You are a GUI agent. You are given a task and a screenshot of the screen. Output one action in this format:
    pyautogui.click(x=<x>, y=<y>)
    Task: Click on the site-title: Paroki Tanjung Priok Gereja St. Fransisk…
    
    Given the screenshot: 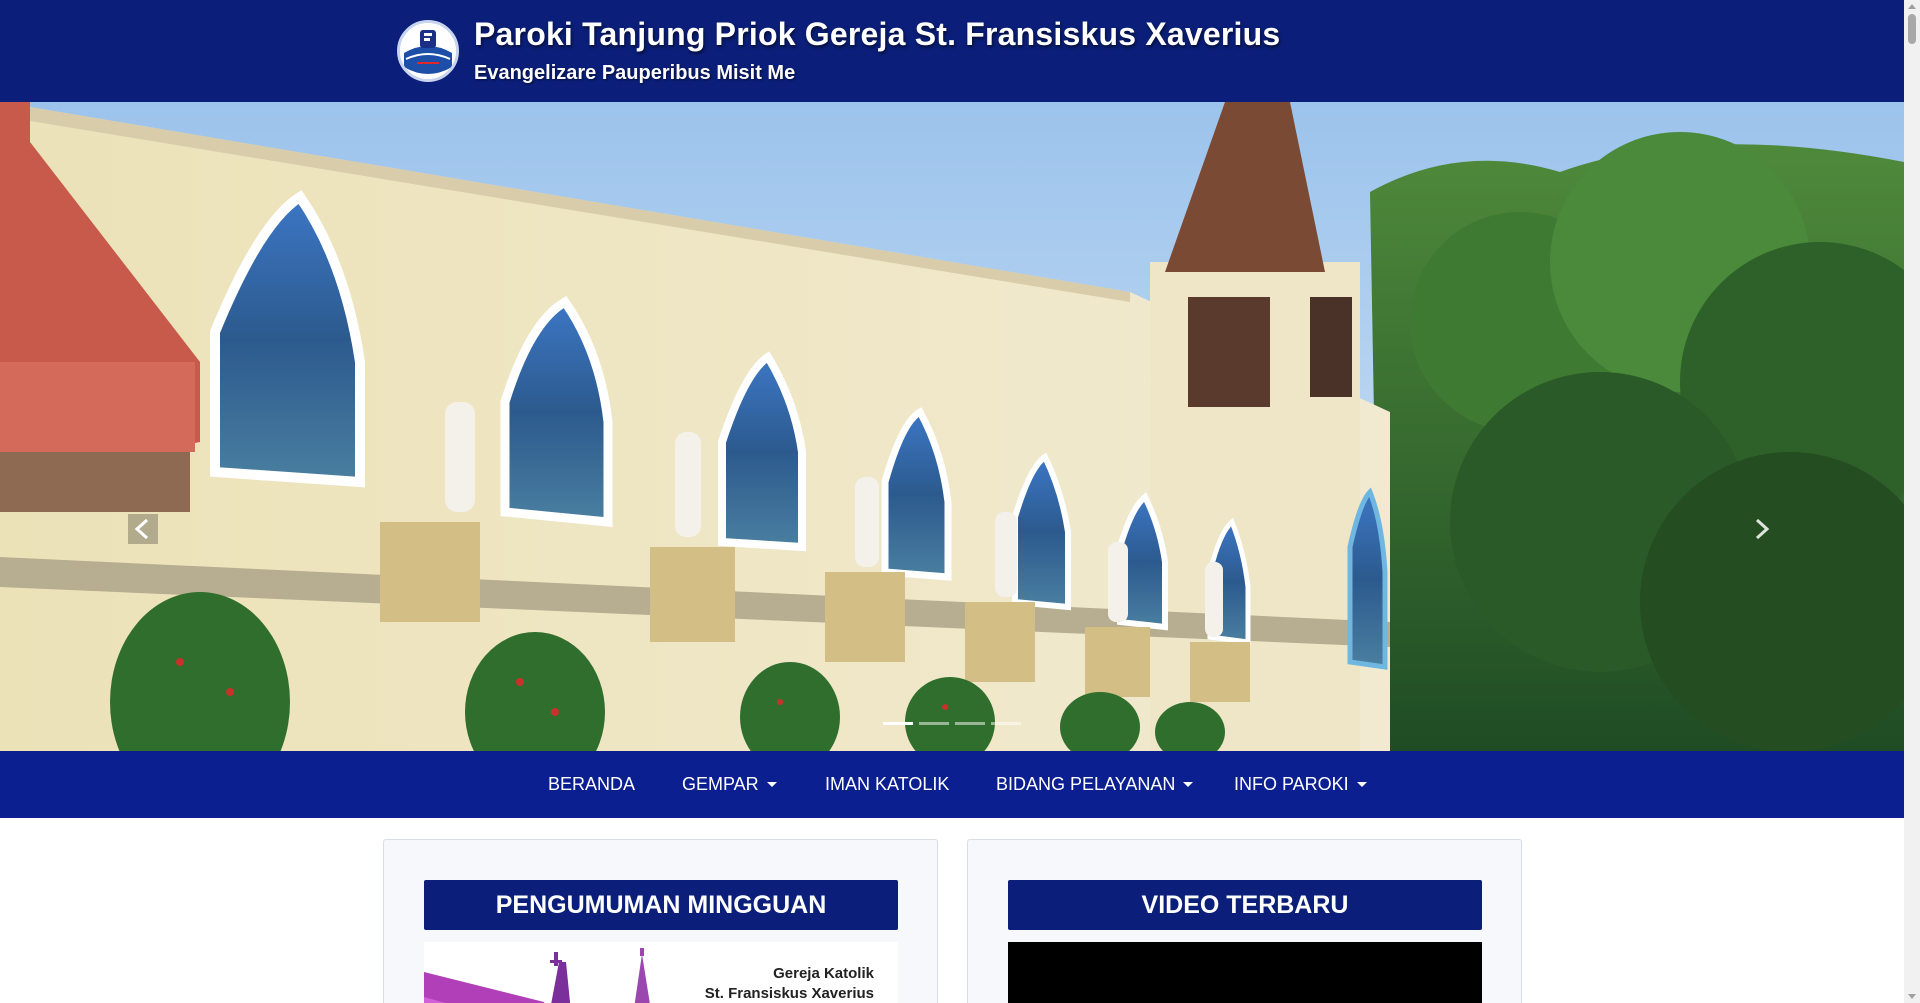 What is the action you would take?
    pyautogui.click(x=877, y=34)
    